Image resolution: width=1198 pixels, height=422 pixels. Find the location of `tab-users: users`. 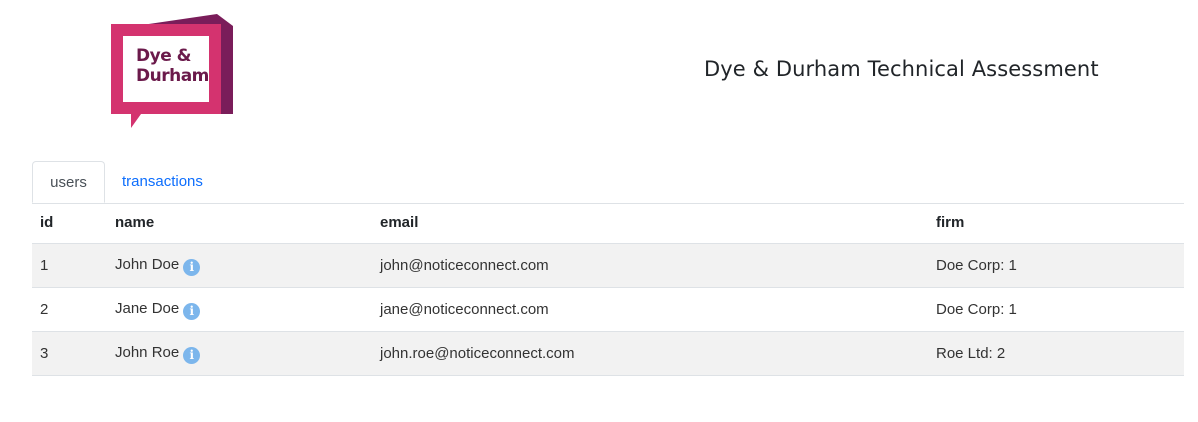

tab-users: users is located at coordinates (68, 182).